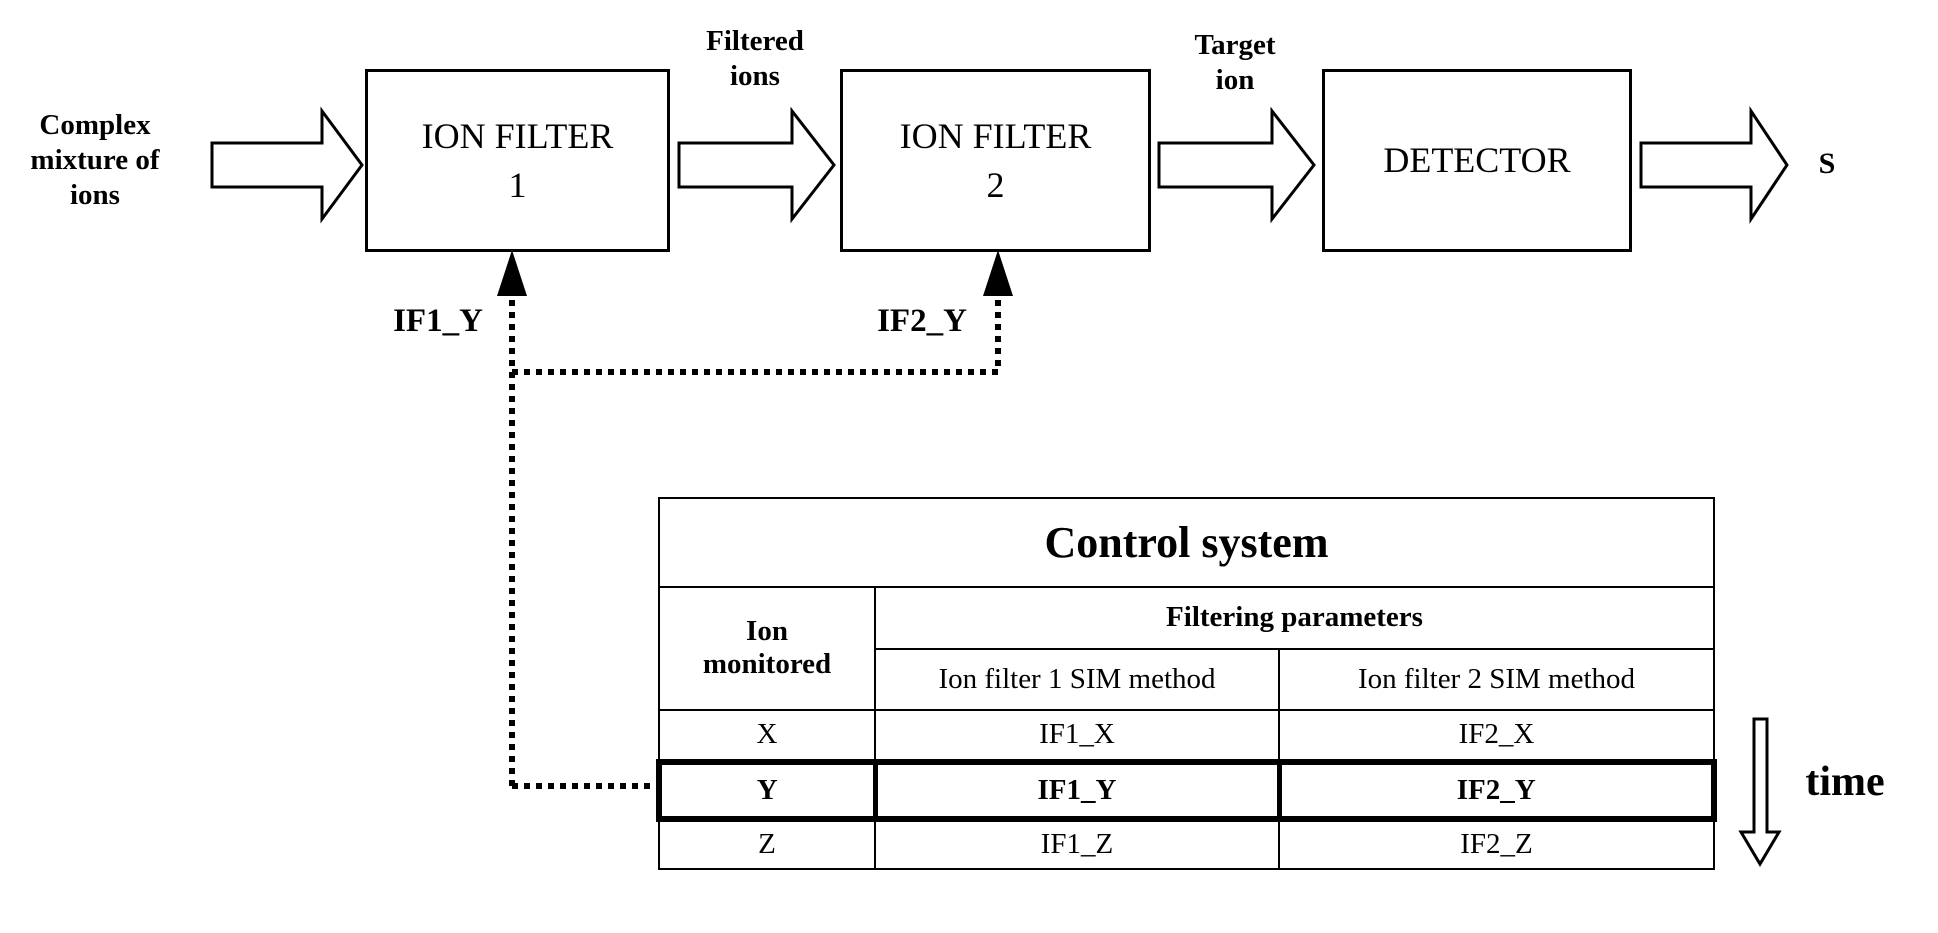 Image resolution: width=1938 pixels, height=933 pixels. I want to click on table-row: Z IF1_Z IF2_Z, so click(1186, 844).